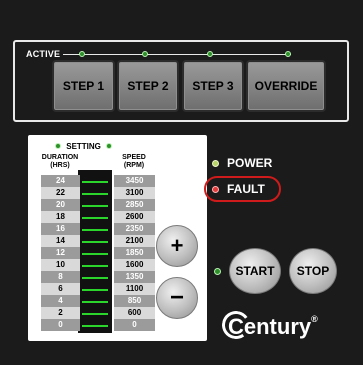 The width and height of the screenshot is (363, 365). Describe the element at coordinates (242, 189) in the screenshot. I see `fault-highlight-ring` at that location.